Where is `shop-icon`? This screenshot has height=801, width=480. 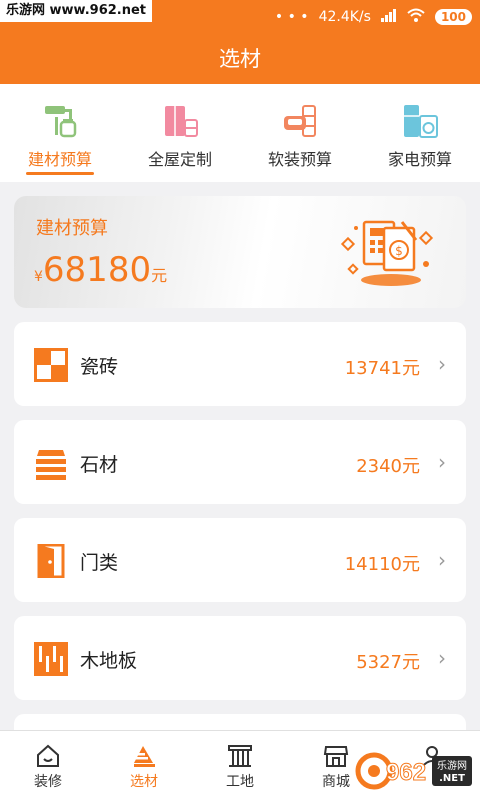 shop-icon is located at coordinates (336, 756).